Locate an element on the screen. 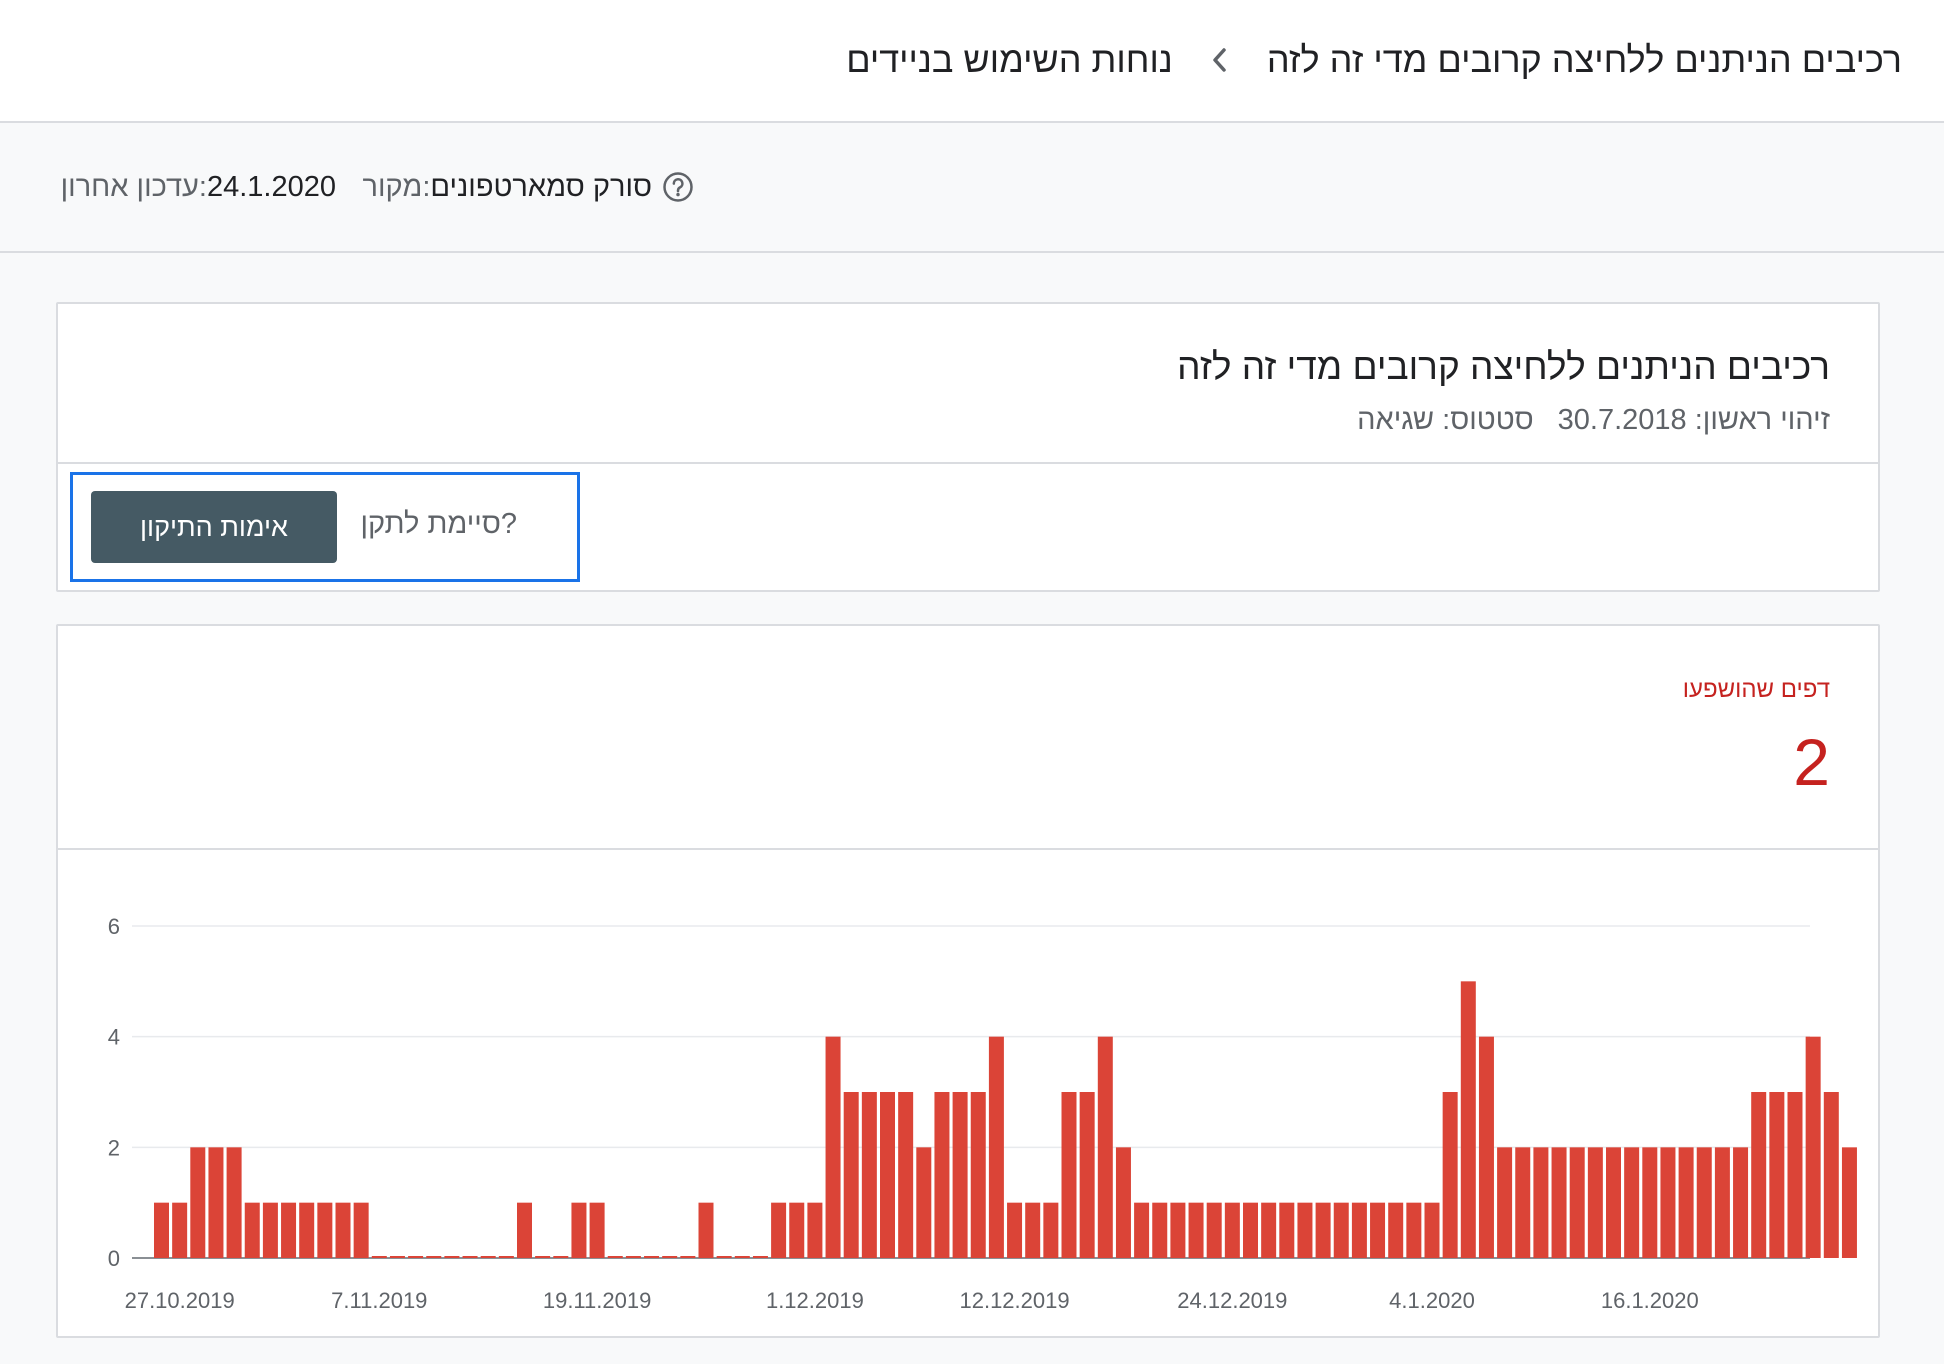 The width and height of the screenshot is (1944, 1364). validate-fix-panel: סיימת לתקן? אימות התיקון is located at coordinates (325, 527).